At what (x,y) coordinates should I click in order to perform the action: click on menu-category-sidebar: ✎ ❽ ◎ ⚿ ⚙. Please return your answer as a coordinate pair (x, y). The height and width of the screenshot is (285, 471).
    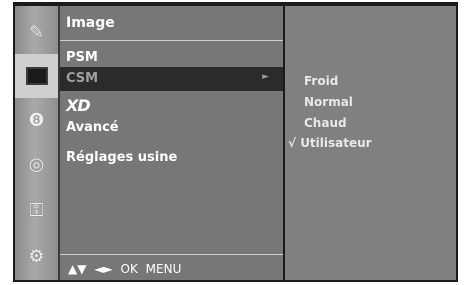
    Looking at the image, I should click on (37, 143).